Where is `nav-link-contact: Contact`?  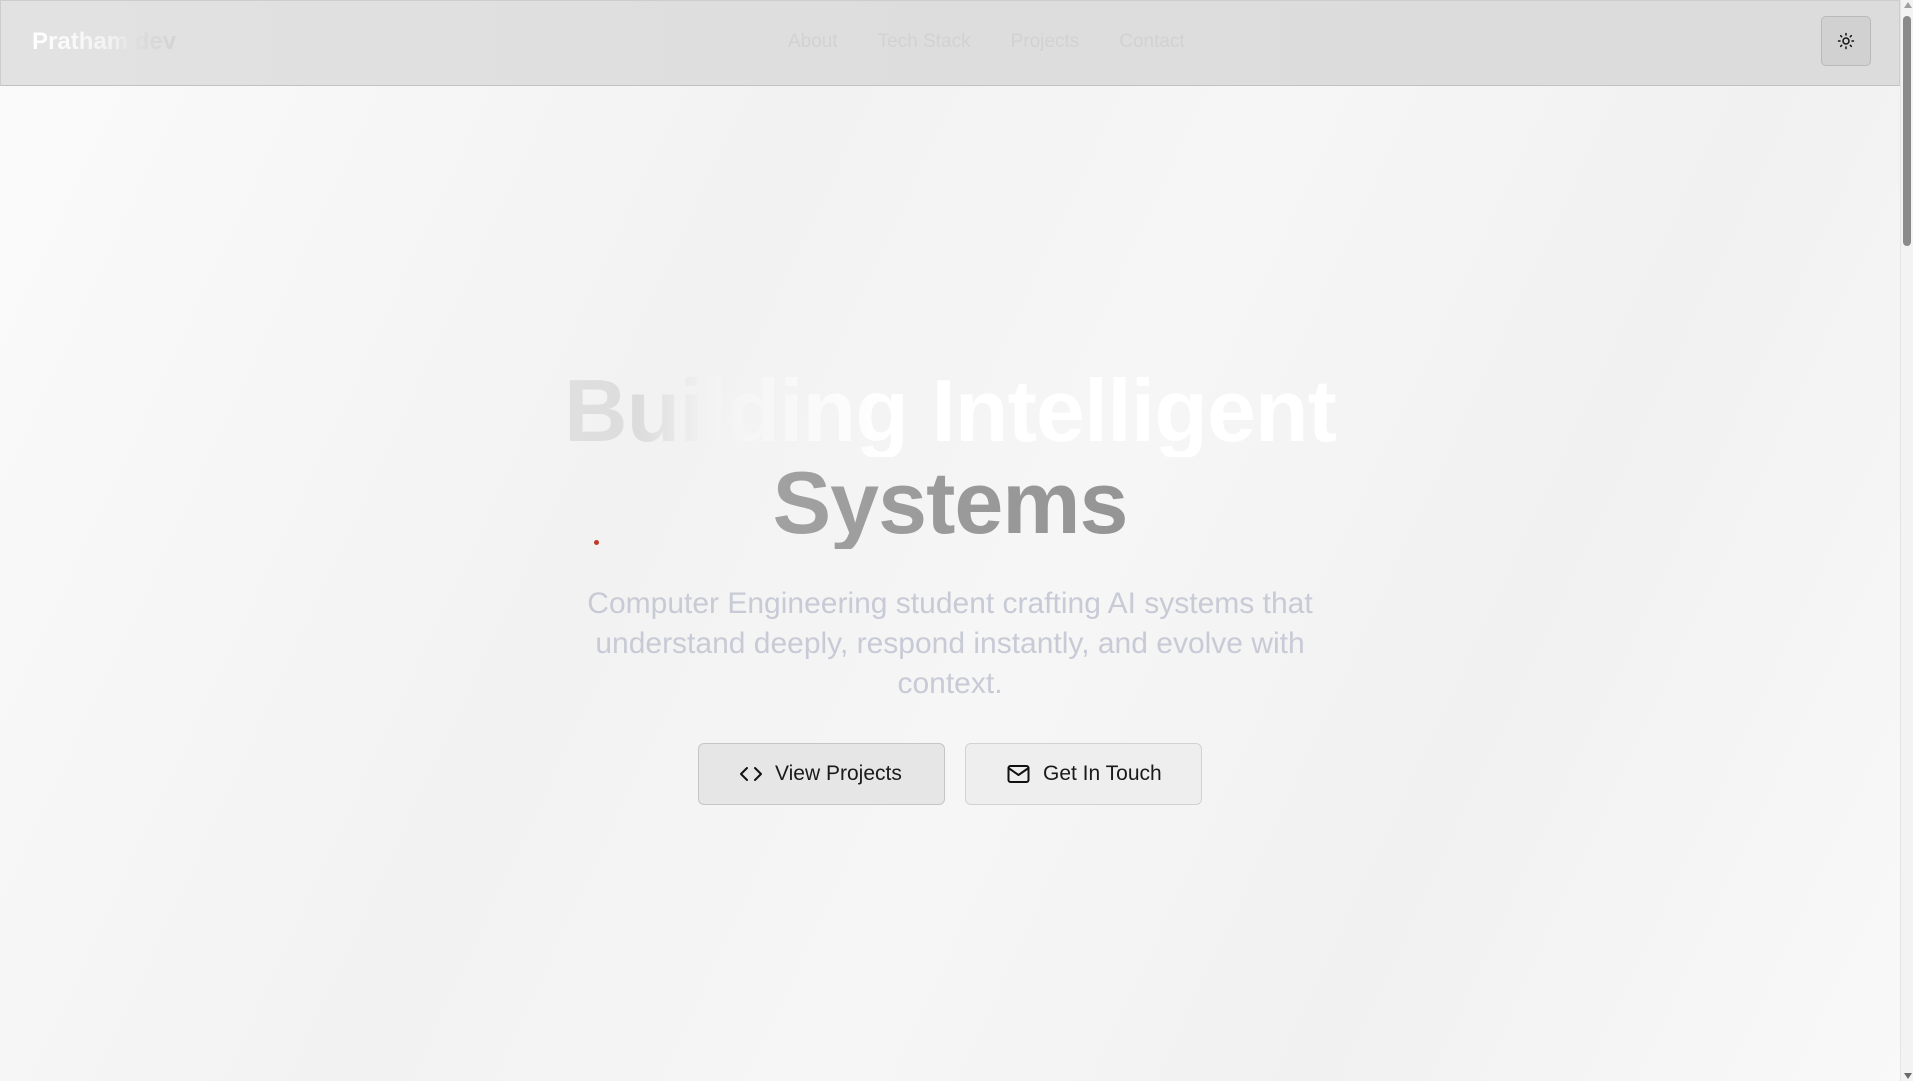
nav-link-contact: Contact is located at coordinates (1151, 42).